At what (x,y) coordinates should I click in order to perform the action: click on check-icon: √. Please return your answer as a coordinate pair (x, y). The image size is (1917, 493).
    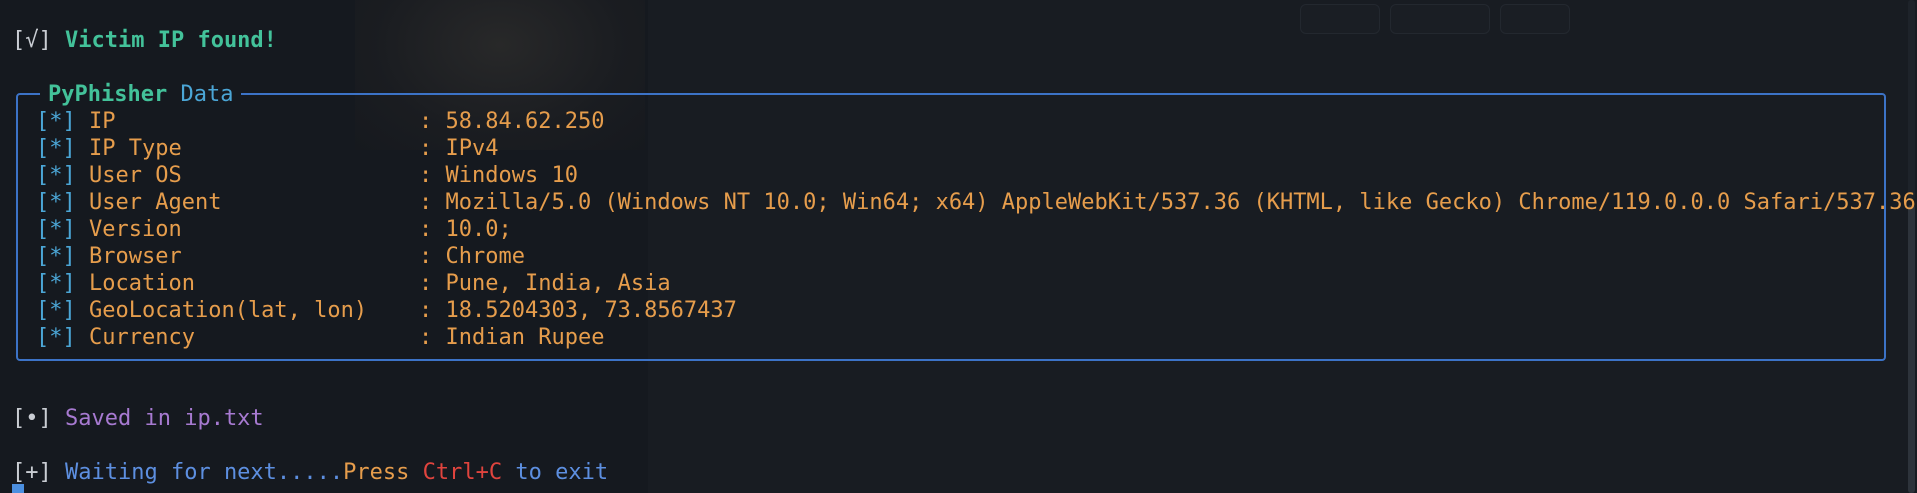
    Looking at the image, I should click on (32, 40).